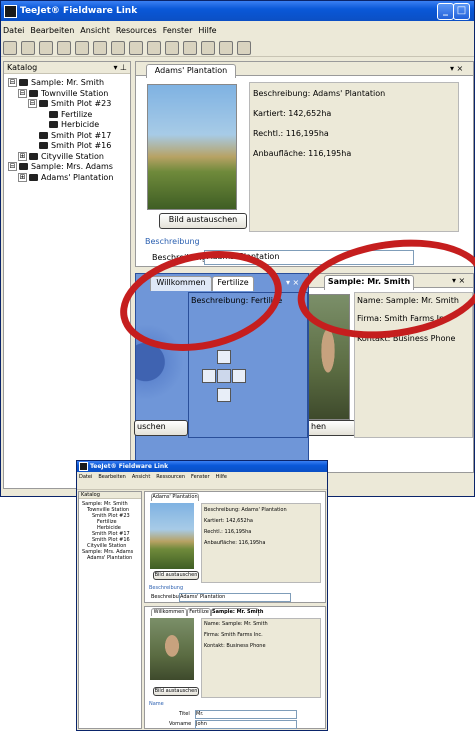  I want to click on tree-item: Smith Plot #17, so click(69, 135).